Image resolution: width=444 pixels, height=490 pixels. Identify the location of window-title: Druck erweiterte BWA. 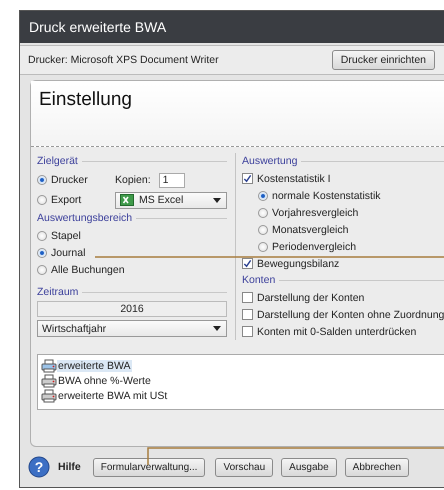
(97, 27).